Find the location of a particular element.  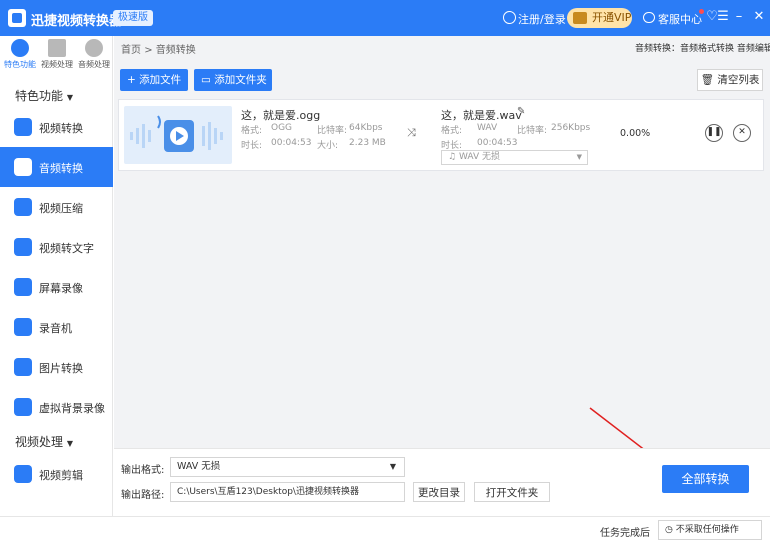

sidebar-item-video-compress: 视频压缩 is located at coordinates (56, 207).